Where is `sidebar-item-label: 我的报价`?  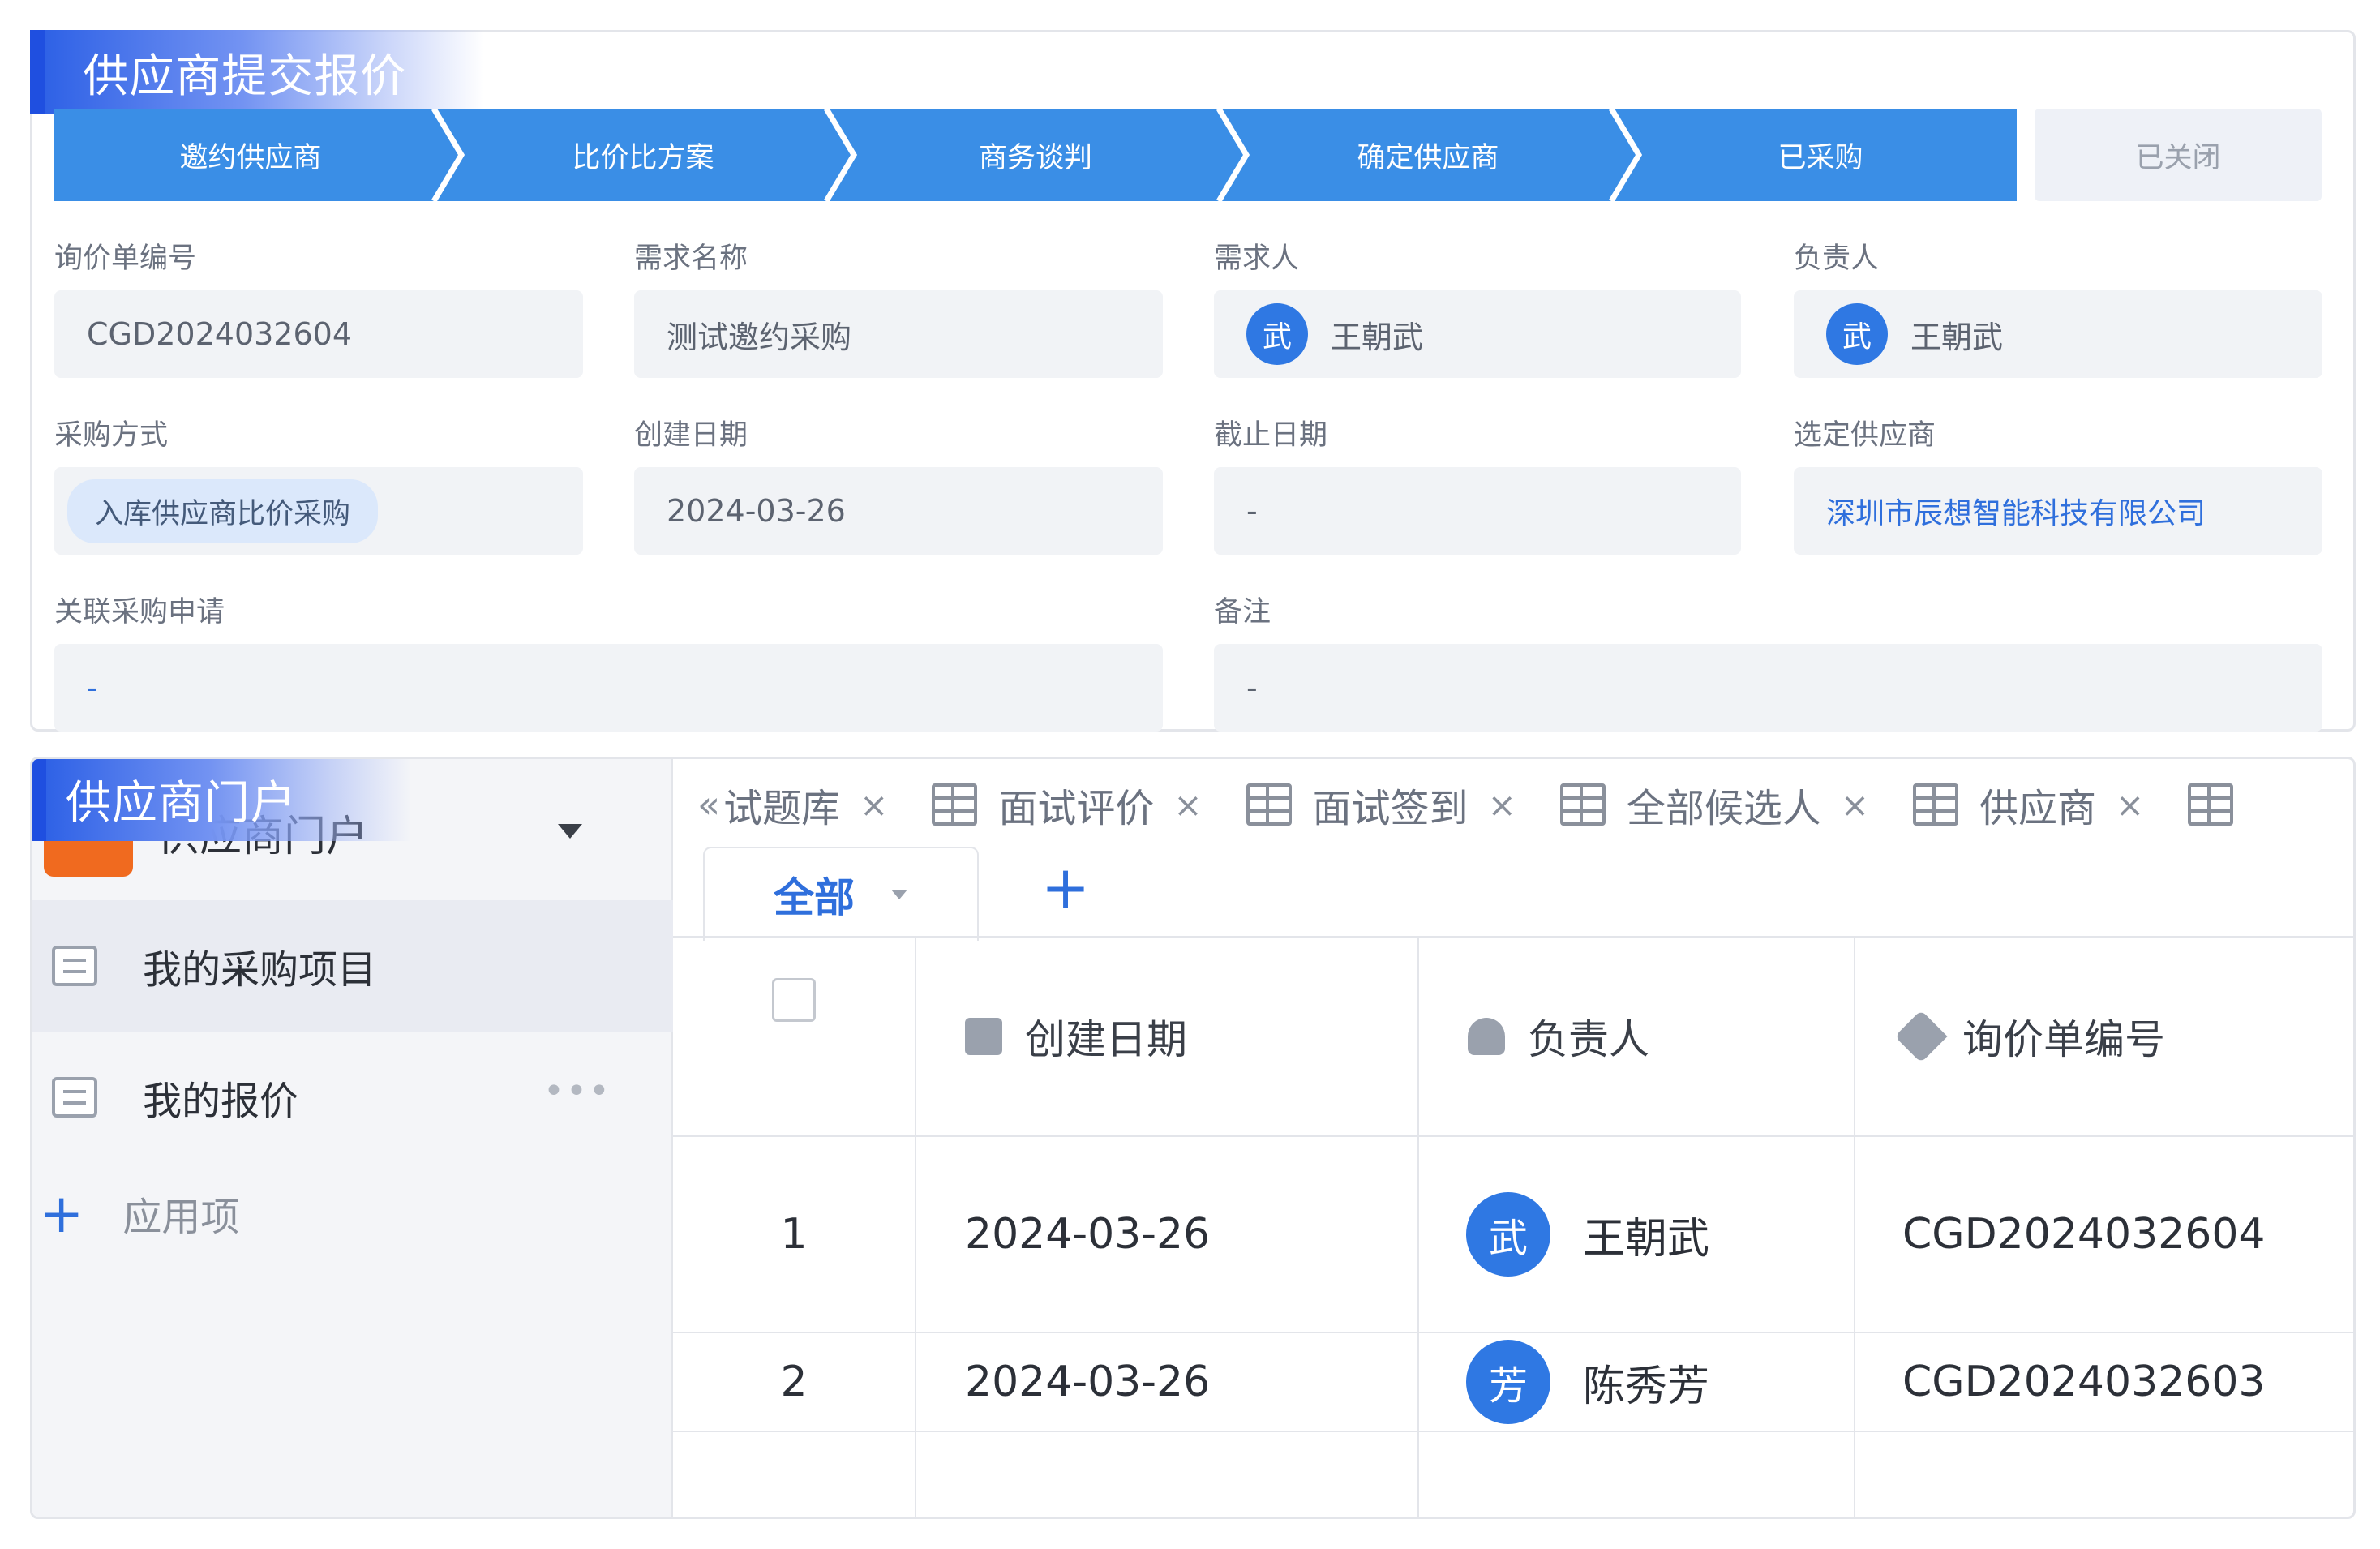
sidebar-item-label: 我的报价 is located at coordinates (221, 1101).